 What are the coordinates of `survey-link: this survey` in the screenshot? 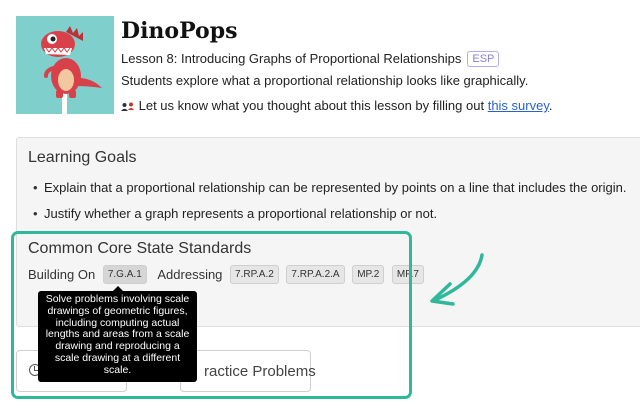 It's located at (518, 105).